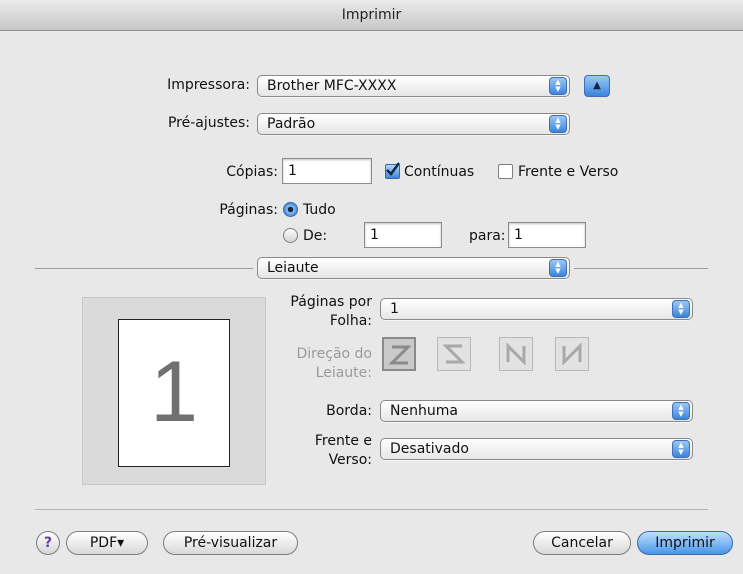 This screenshot has width=743, height=574. I want to click on border-value: Nenhuma, so click(424, 411).